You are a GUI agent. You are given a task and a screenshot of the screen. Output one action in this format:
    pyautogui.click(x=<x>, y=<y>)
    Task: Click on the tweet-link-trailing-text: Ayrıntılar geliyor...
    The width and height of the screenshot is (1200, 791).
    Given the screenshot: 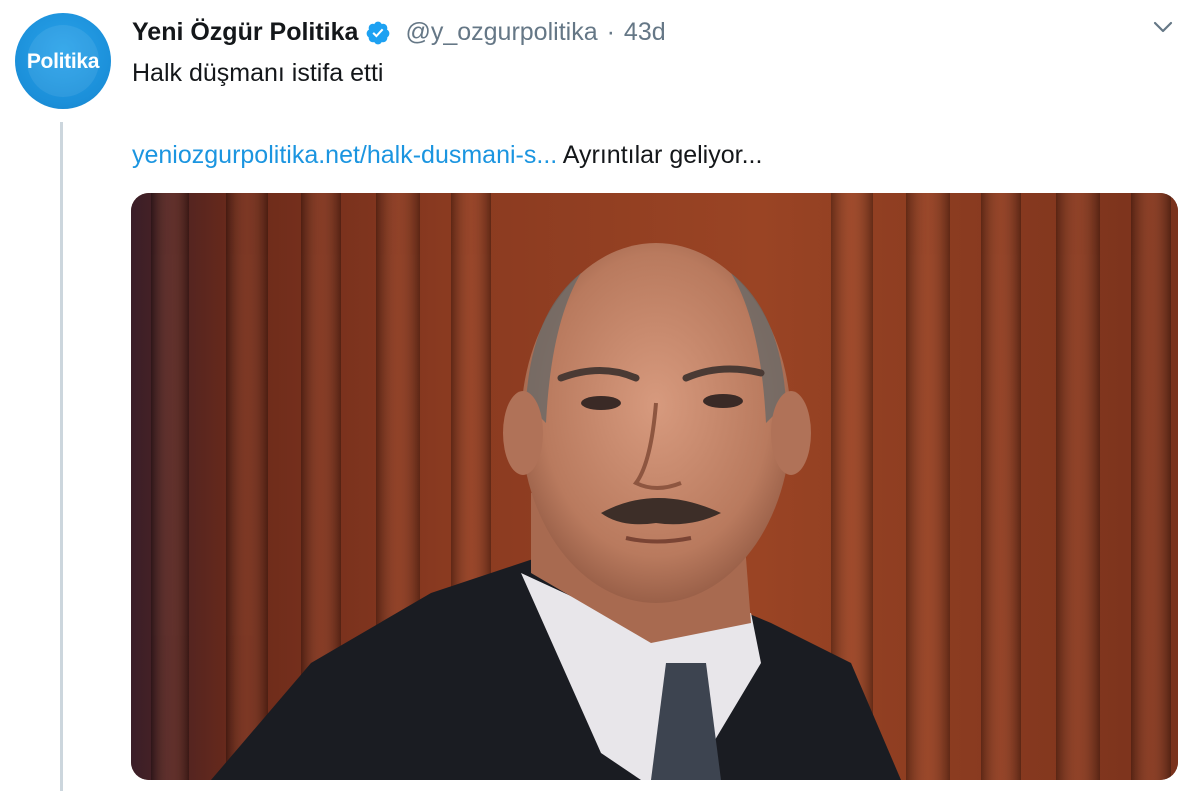 What is the action you would take?
    pyautogui.click(x=662, y=155)
    